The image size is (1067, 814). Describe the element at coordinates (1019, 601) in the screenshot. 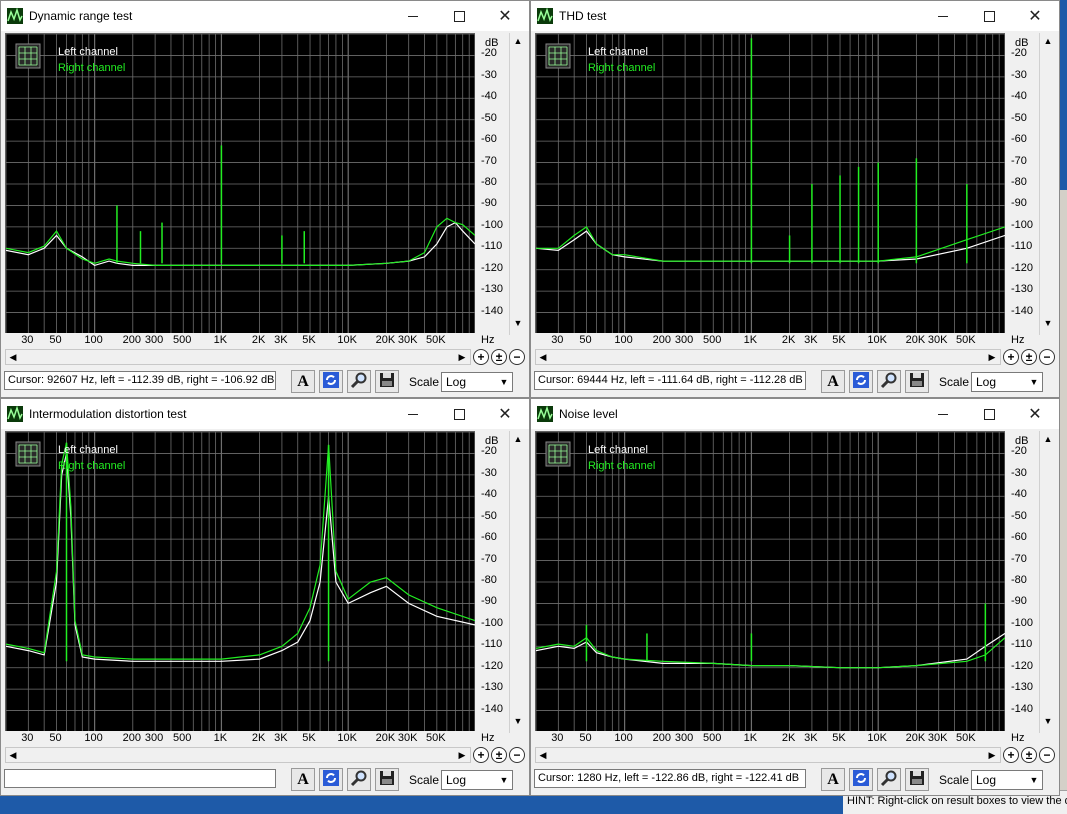

I see `db-tick-label: -90` at that location.